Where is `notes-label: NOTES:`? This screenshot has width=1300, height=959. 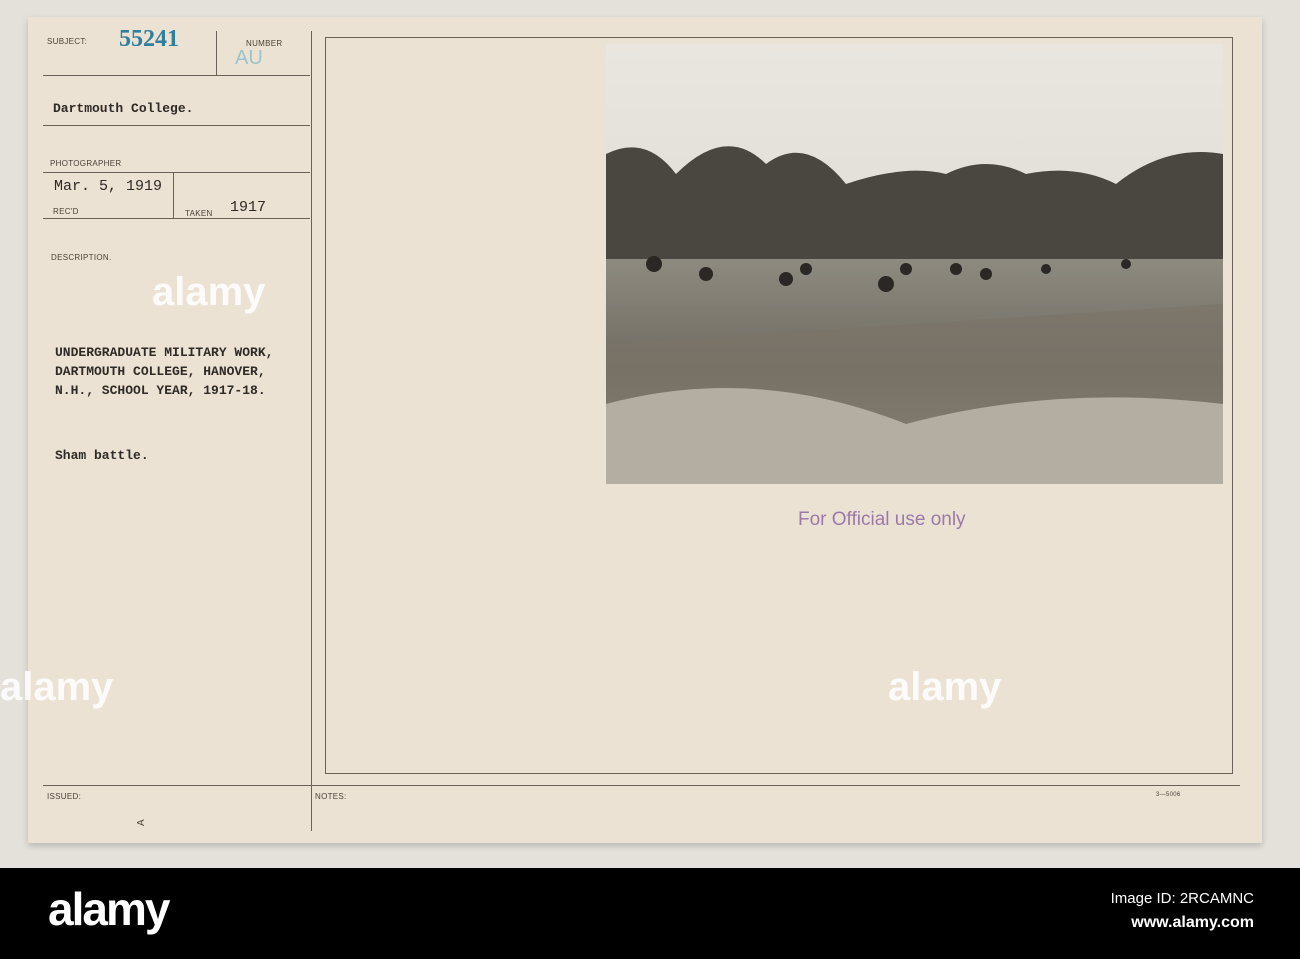
notes-label: NOTES: is located at coordinates (331, 796).